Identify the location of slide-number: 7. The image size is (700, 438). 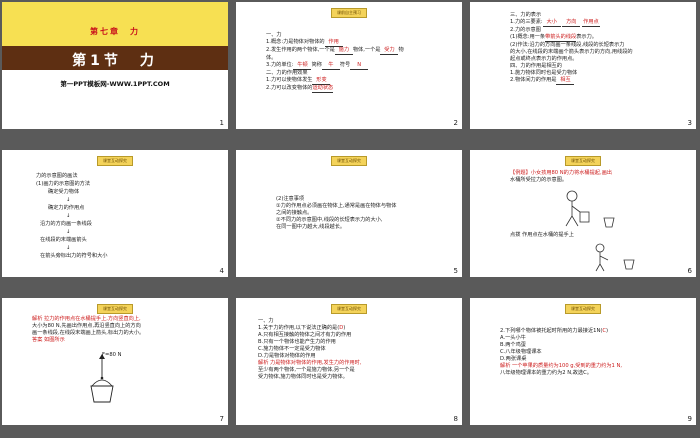
(221, 419).